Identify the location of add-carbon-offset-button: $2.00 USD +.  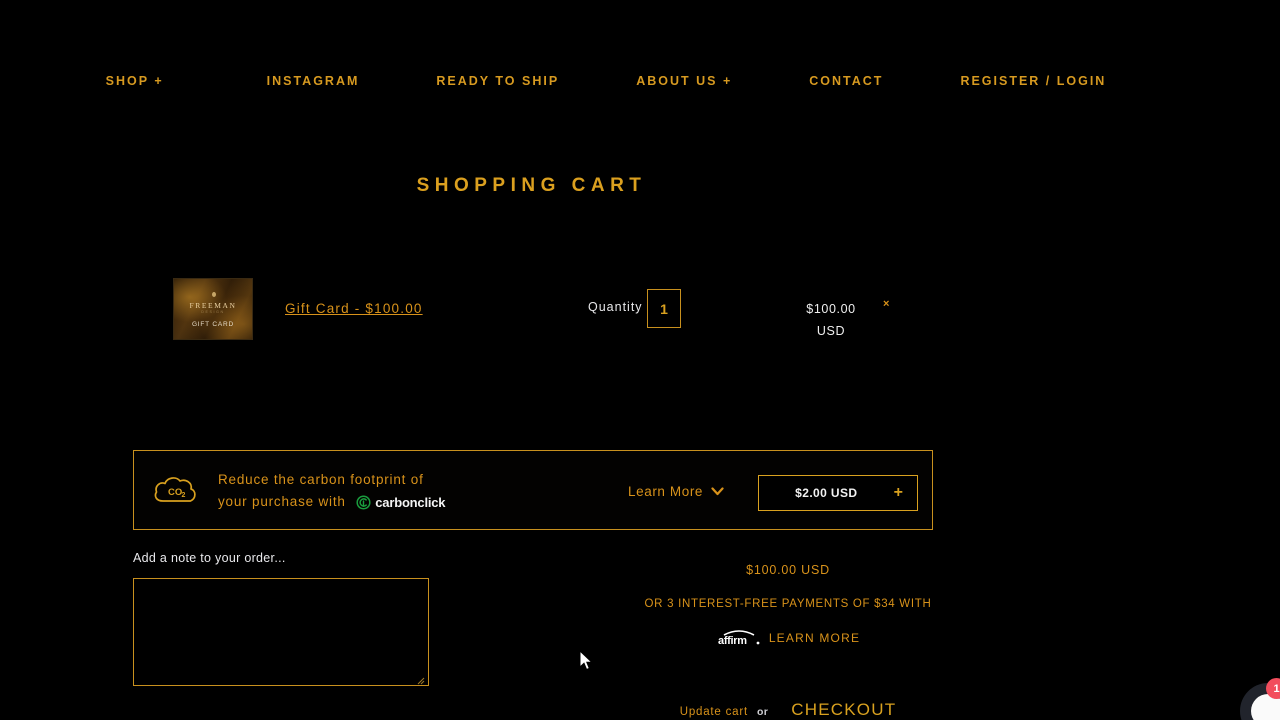
(838, 493).